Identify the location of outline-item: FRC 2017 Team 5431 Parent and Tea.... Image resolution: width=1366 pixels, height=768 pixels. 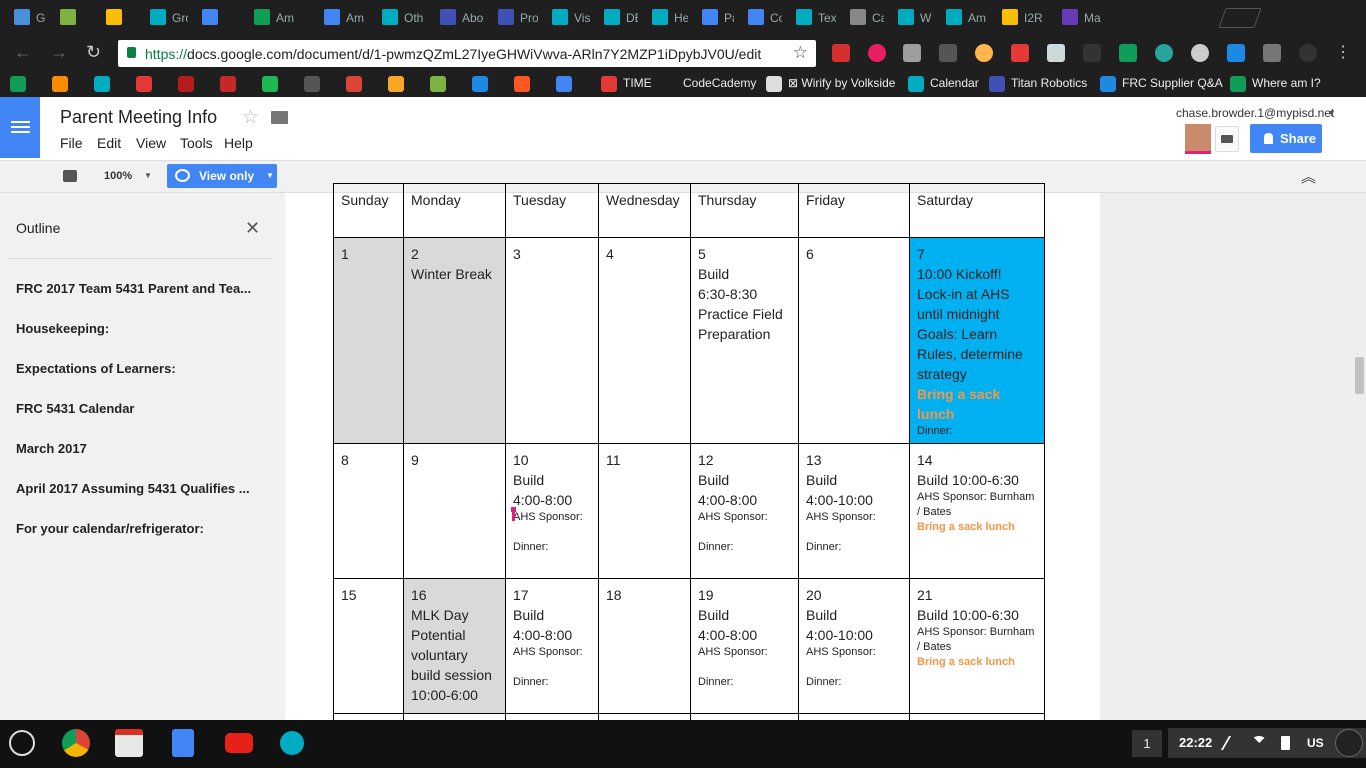
(133, 288).